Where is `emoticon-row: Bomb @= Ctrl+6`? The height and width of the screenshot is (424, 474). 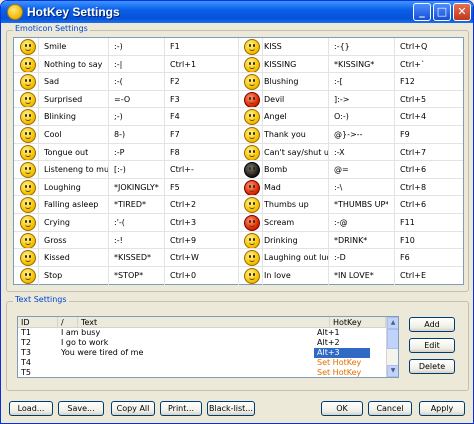 emoticon-row: Bomb @= Ctrl+6 is located at coordinates (238, 170).